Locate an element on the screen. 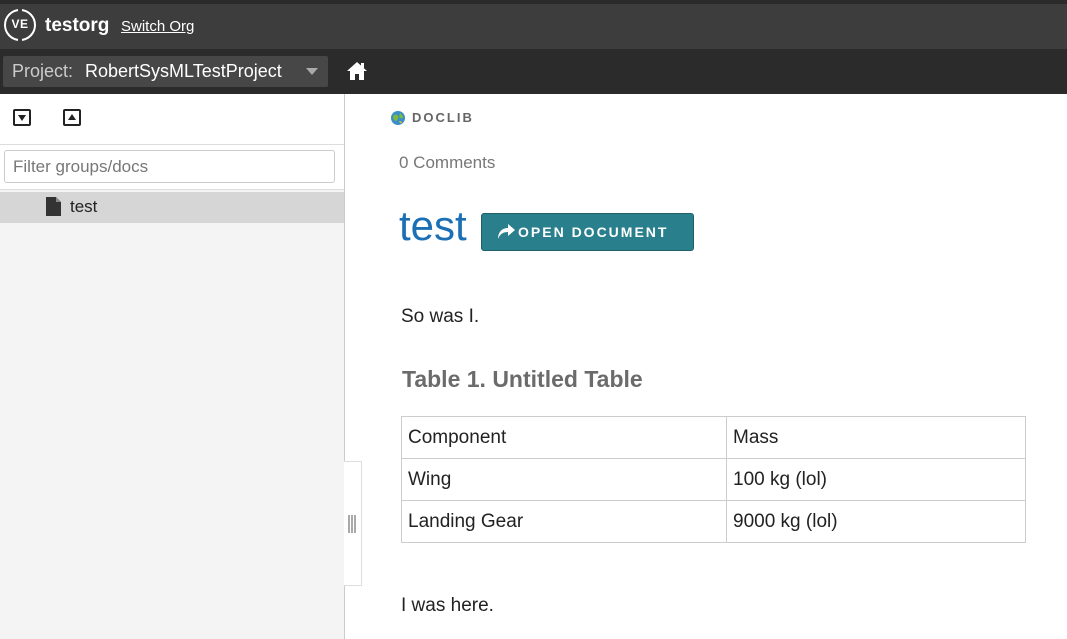 The height and width of the screenshot is (639, 1067). open-document-button: OPEN DOCUMENT is located at coordinates (587, 232).